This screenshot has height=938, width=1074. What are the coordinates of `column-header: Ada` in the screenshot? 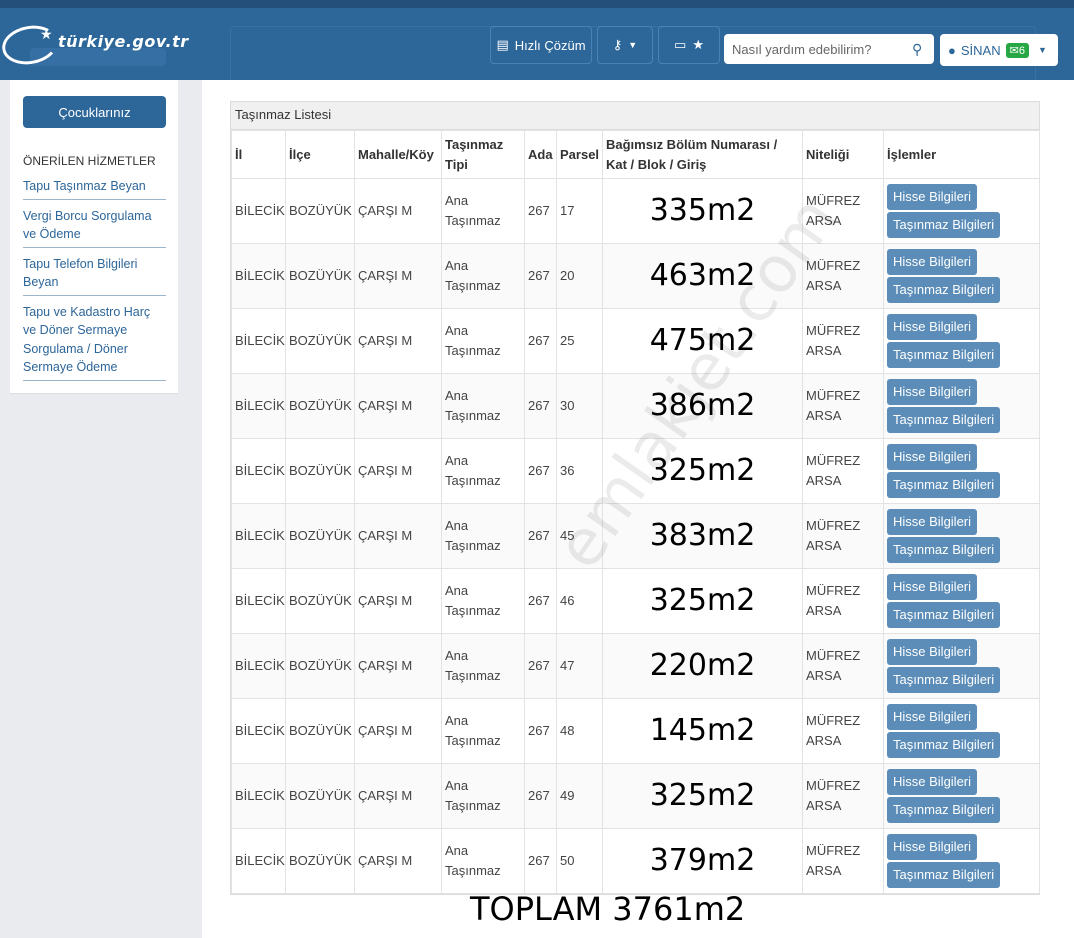 It's located at (540, 154).